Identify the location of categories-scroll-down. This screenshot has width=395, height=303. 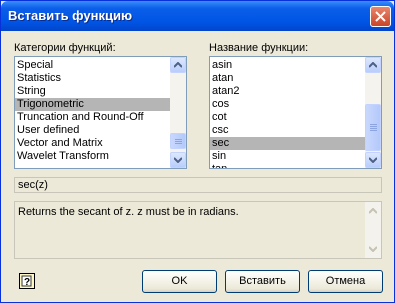
(178, 160).